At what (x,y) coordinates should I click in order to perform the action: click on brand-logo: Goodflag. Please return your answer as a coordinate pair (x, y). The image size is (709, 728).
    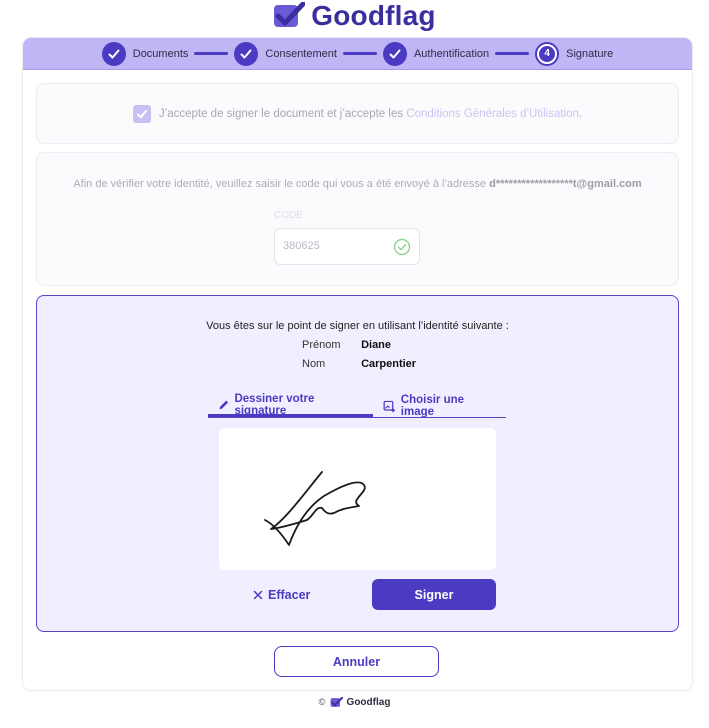
    Looking at the image, I should click on (354, 16).